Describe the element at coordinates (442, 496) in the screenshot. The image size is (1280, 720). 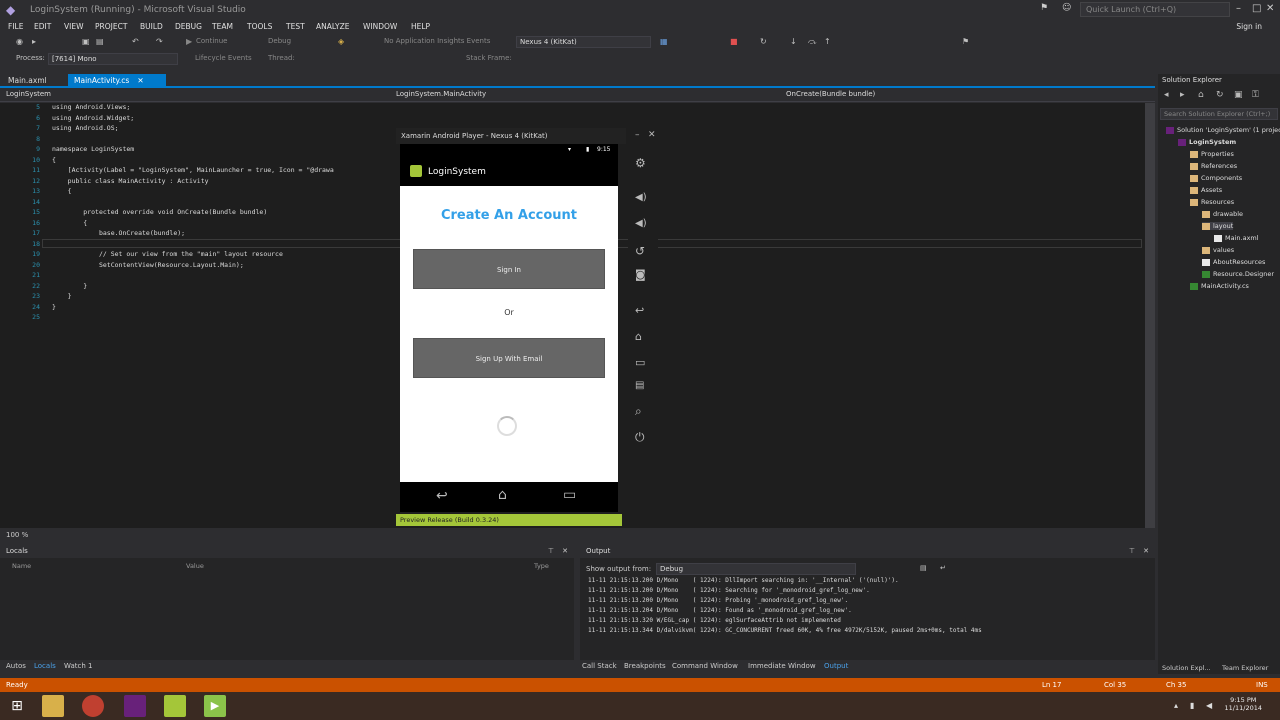
I see `back-nav-icon: ↩` at that location.